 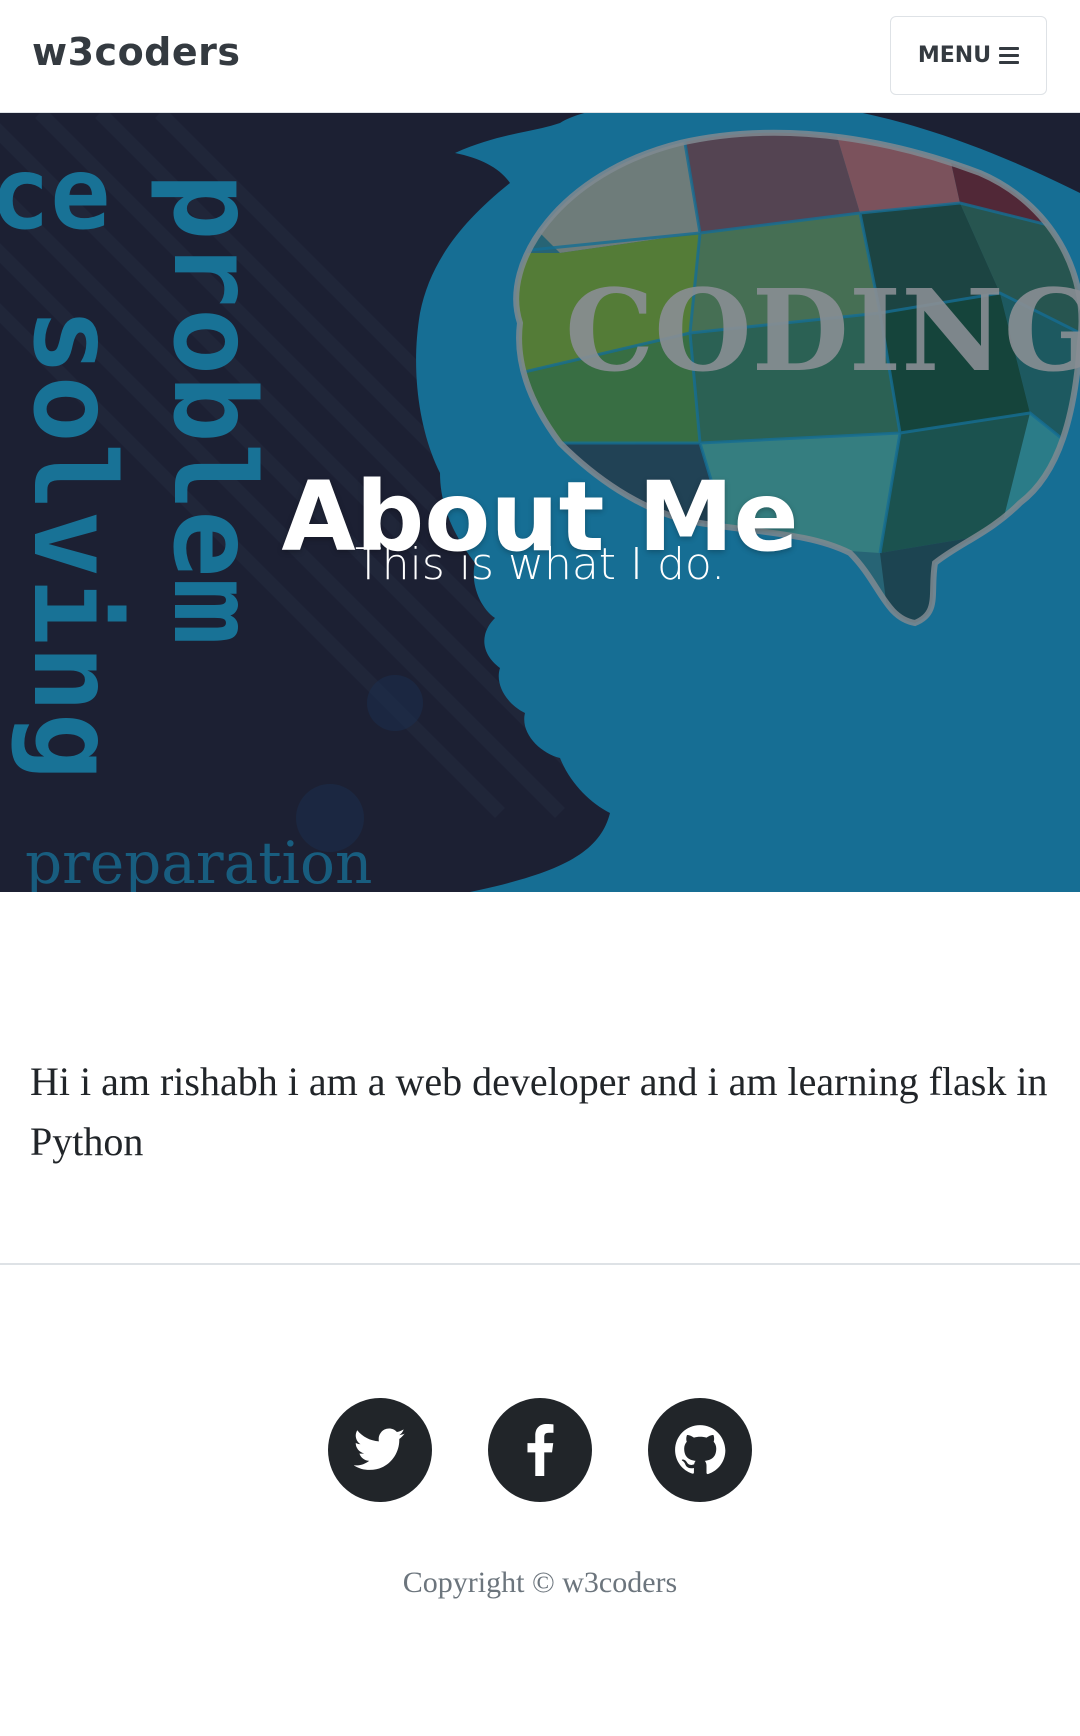 I want to click on twitter-link, so click(x=380, y=1450).